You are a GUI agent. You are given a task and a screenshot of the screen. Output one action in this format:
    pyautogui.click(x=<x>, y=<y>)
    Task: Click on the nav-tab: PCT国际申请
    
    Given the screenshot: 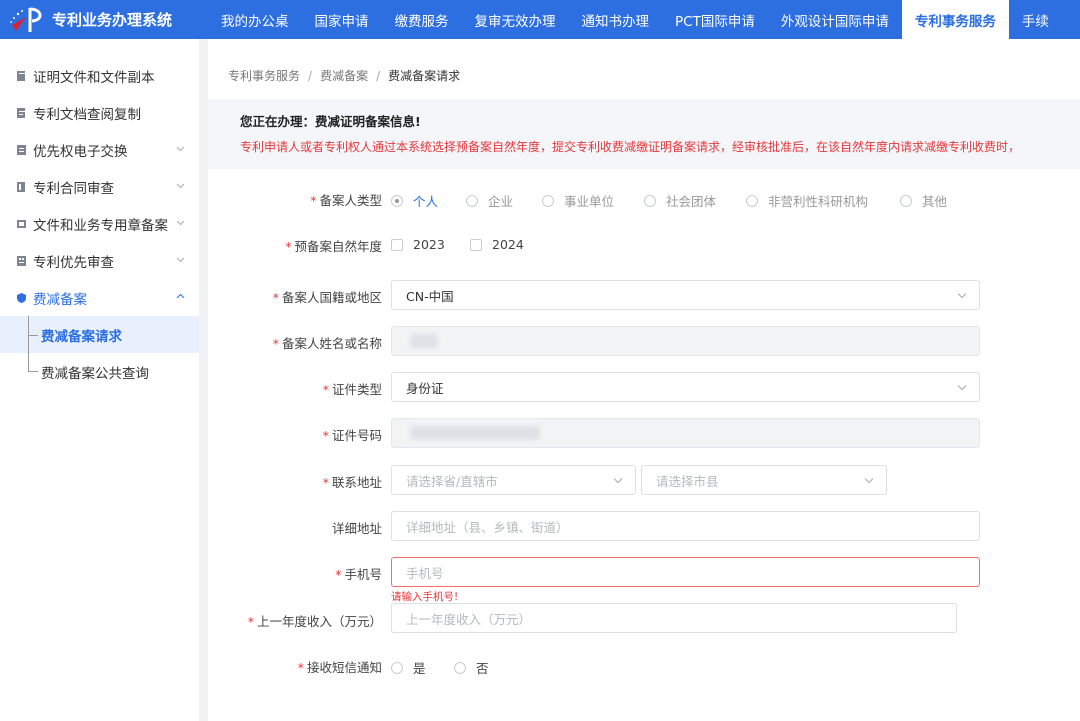 What is the action you would take?
    pyautogui.click(x=715, y=19)
    